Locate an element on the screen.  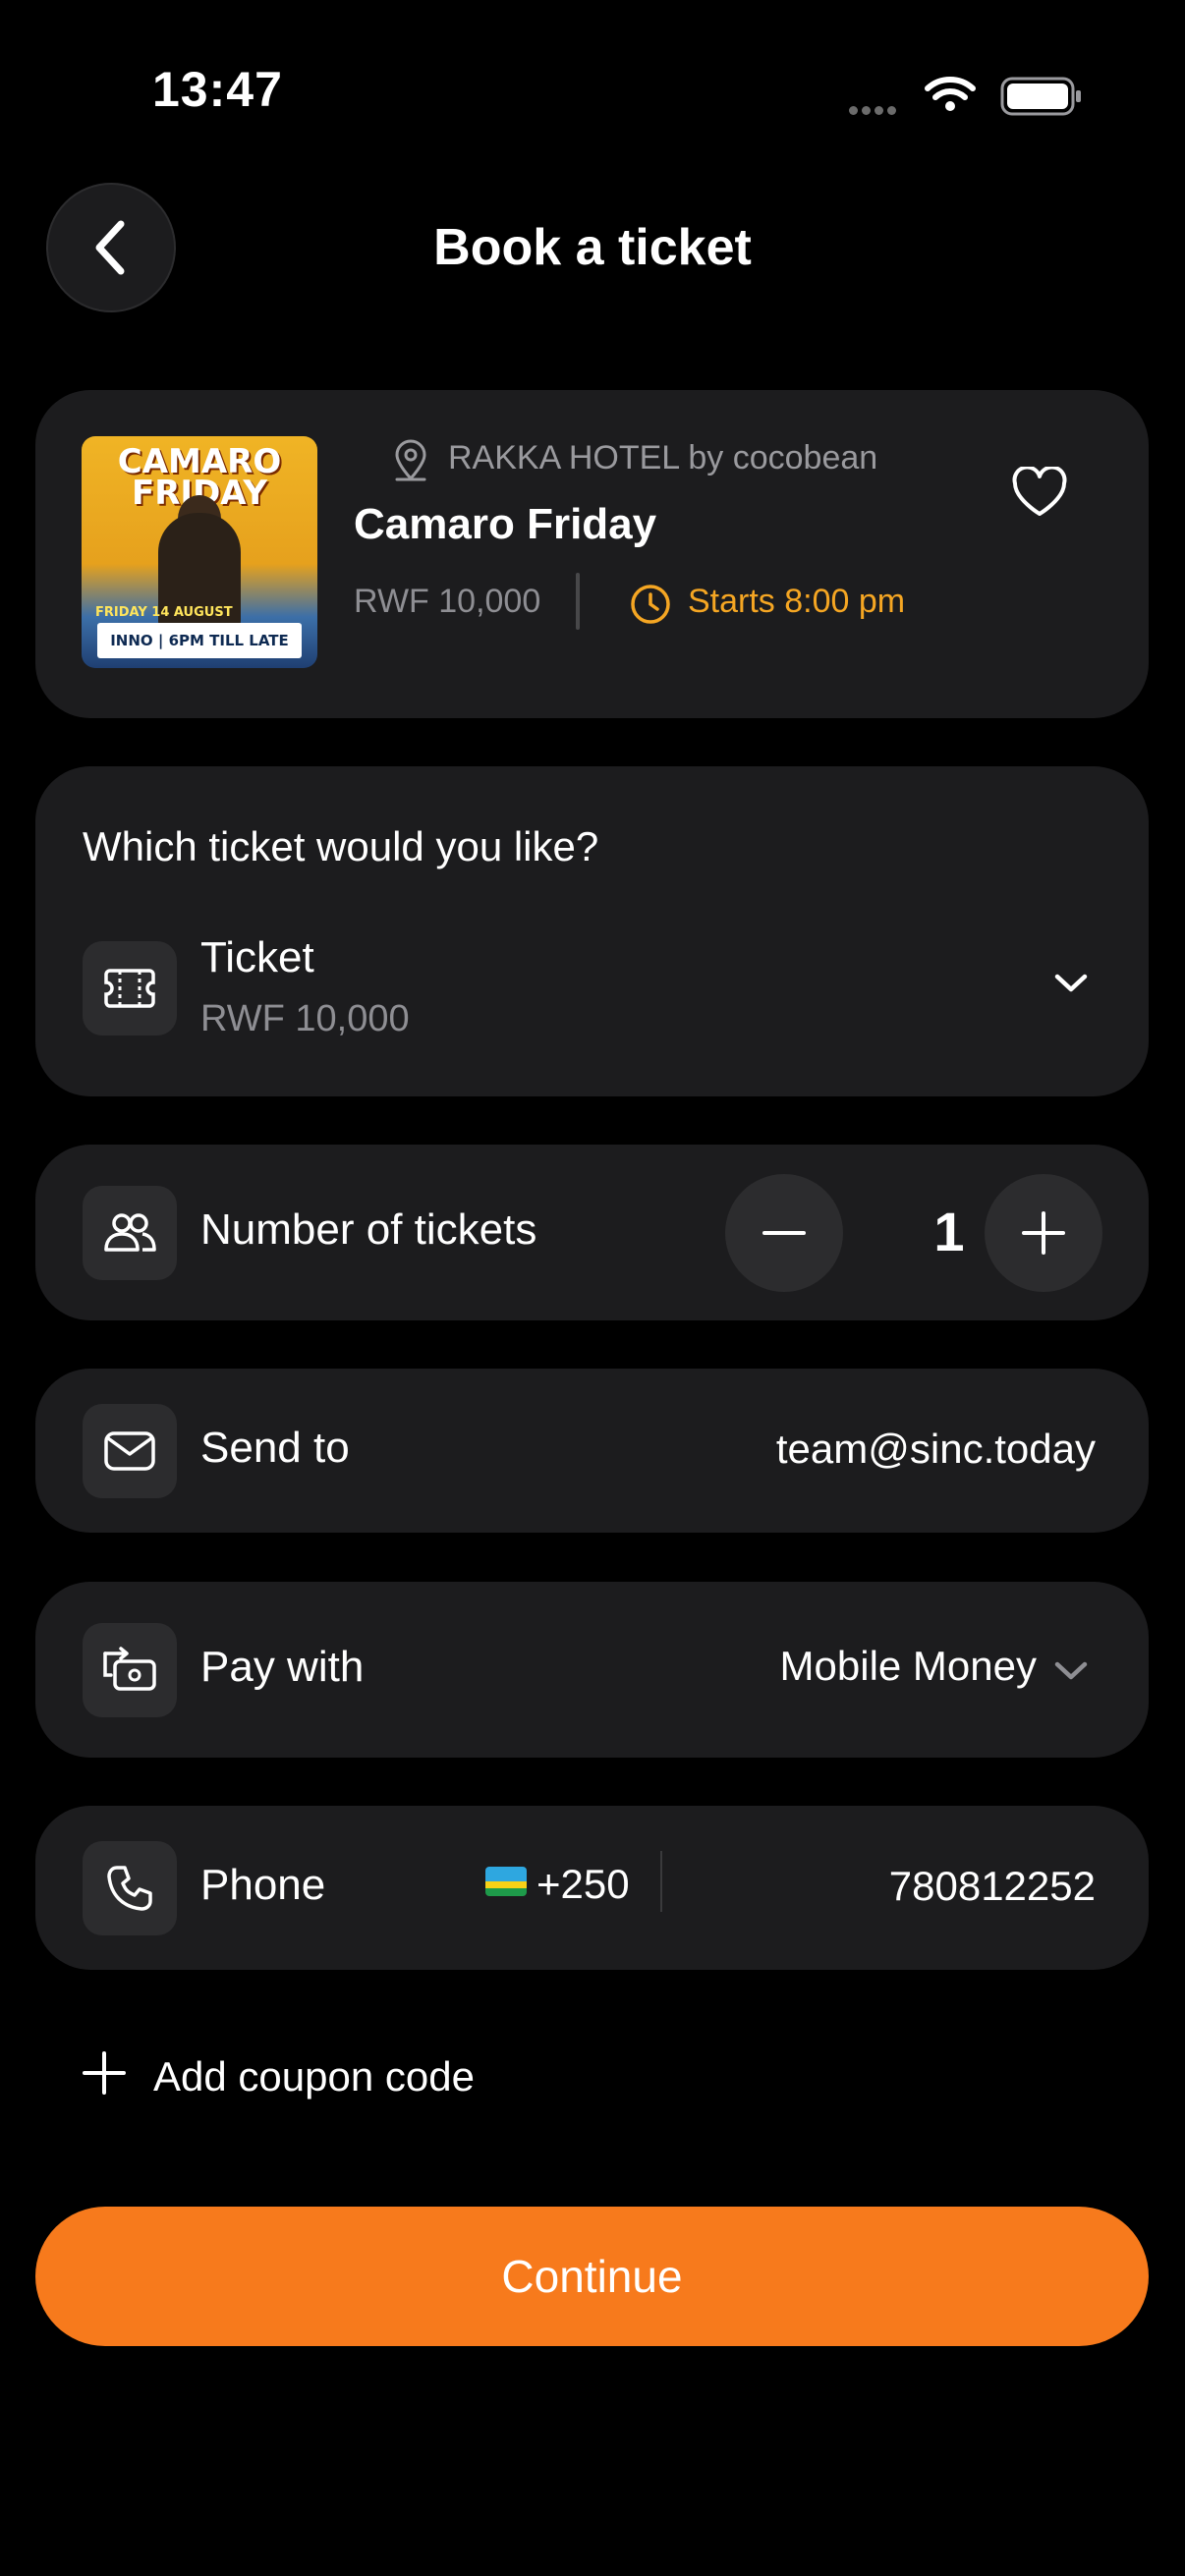
heart-icon is located at coordinates (1040, 493).